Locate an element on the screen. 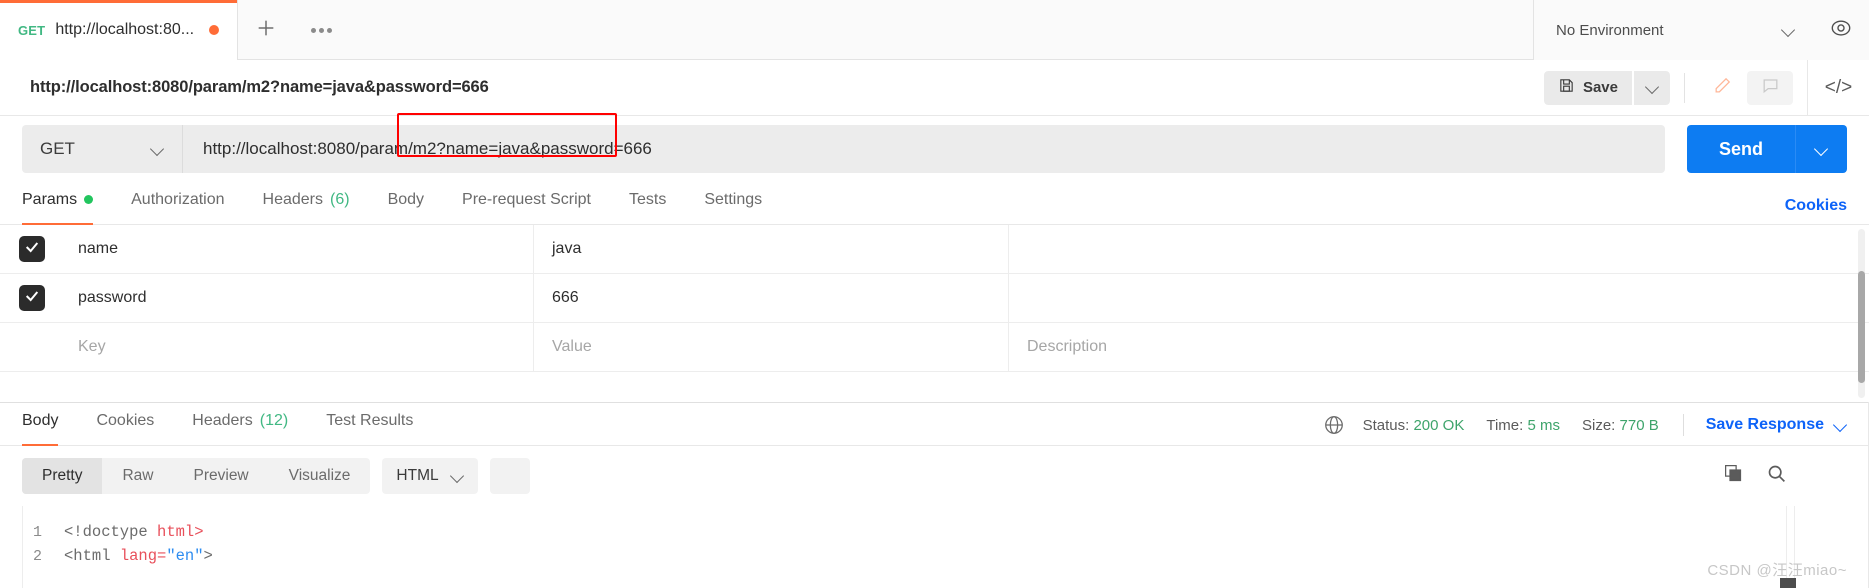 The height and width of the screenshot is (588, 1869). tab-bar-right: No Environment is located at coordinates (1701, 30).